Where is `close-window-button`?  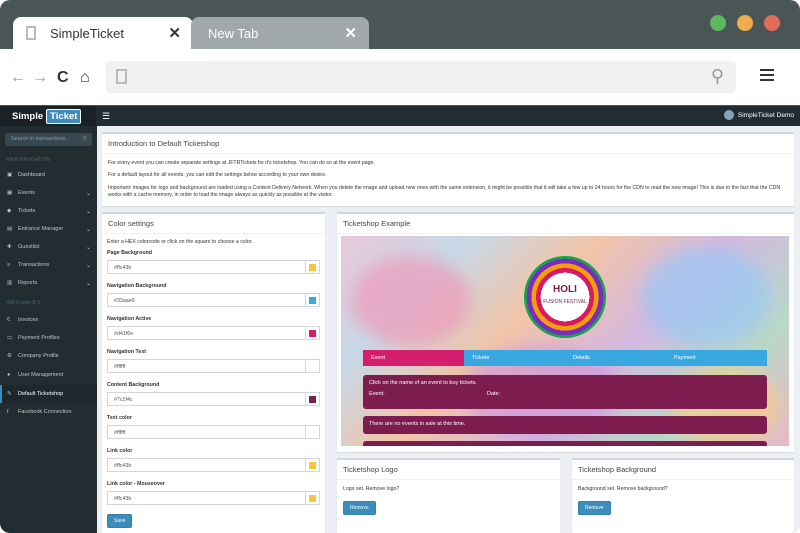
close-window-button is located at coordinates (772, 23).